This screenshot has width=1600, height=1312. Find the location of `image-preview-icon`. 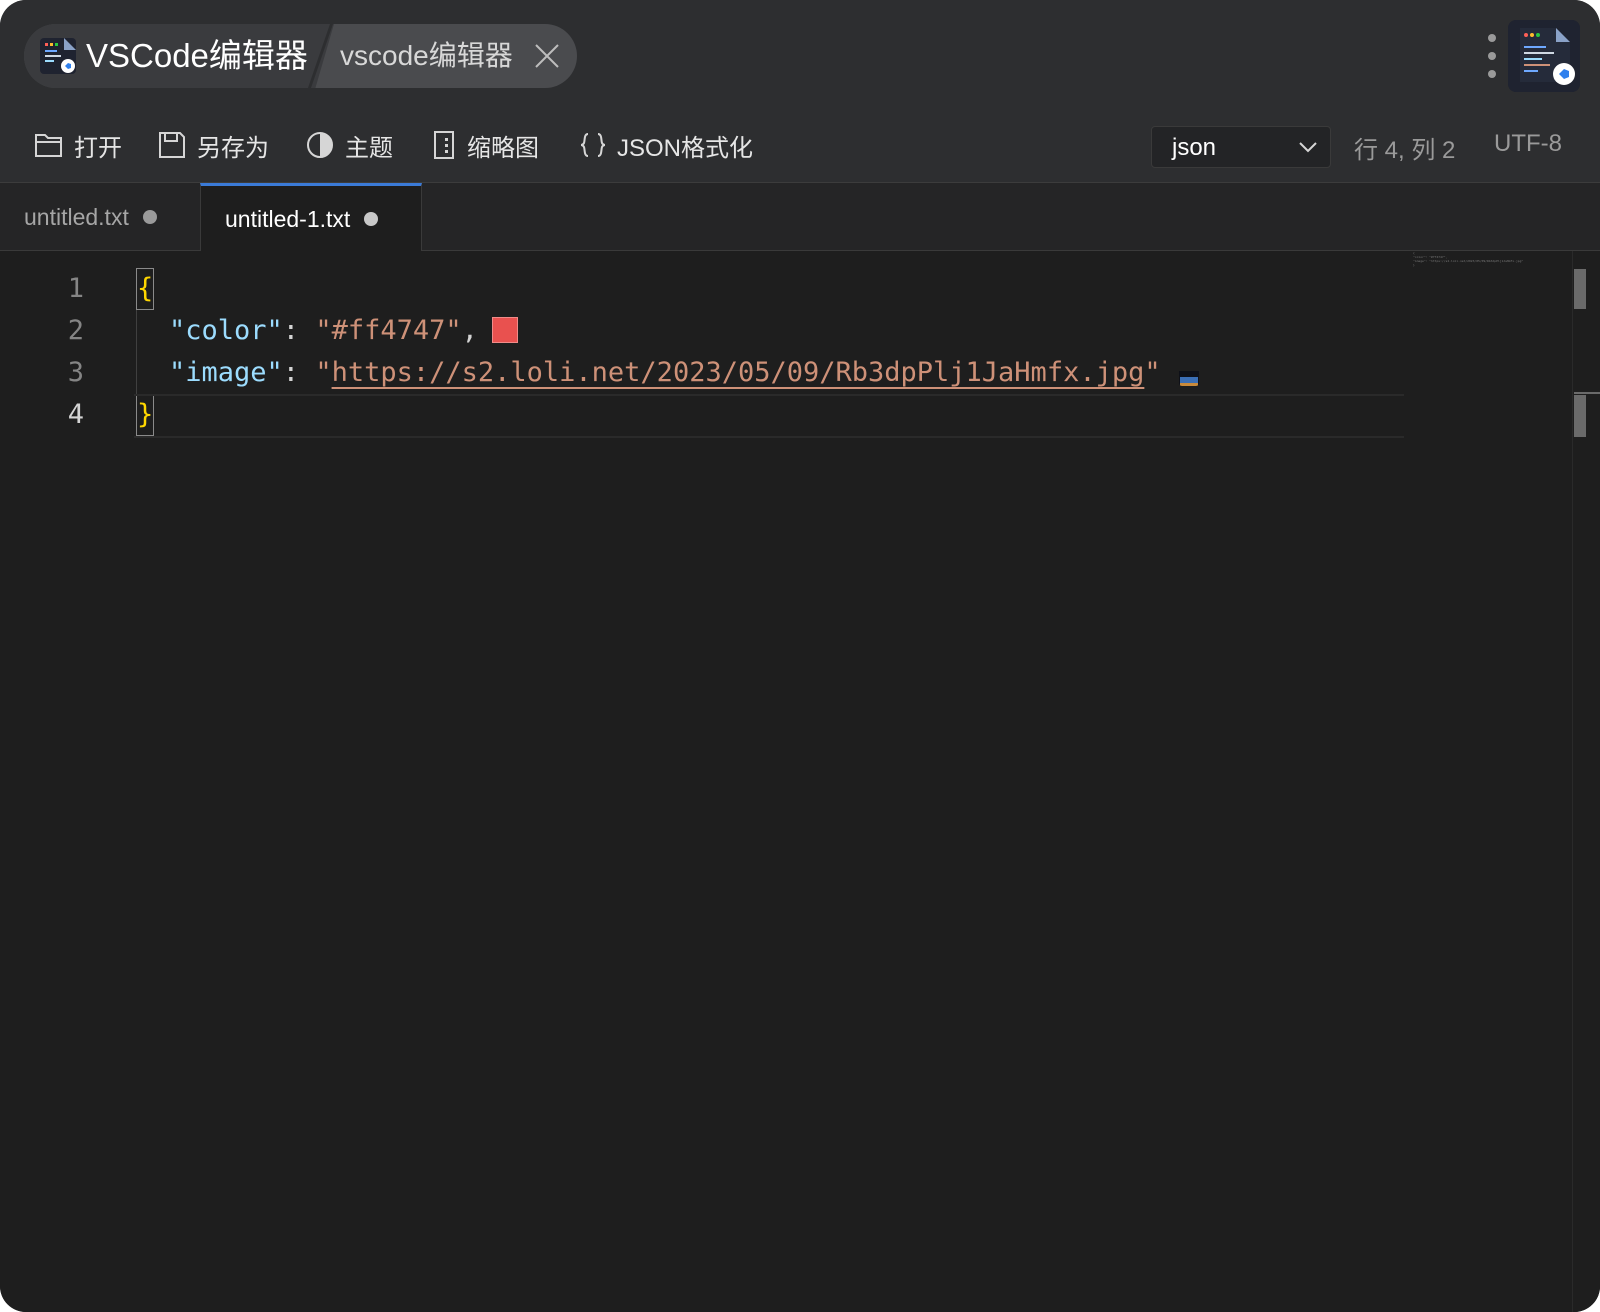

image-preview-icon is located at coordinates (1188, 375).